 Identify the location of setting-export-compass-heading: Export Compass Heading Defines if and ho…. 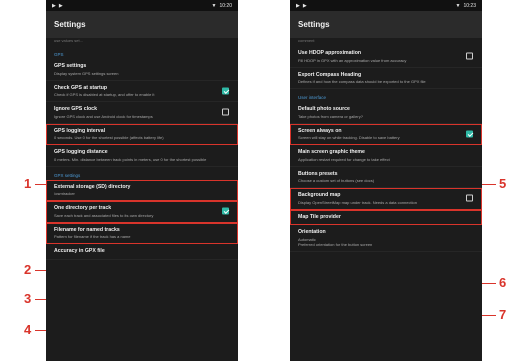
(386, 78).